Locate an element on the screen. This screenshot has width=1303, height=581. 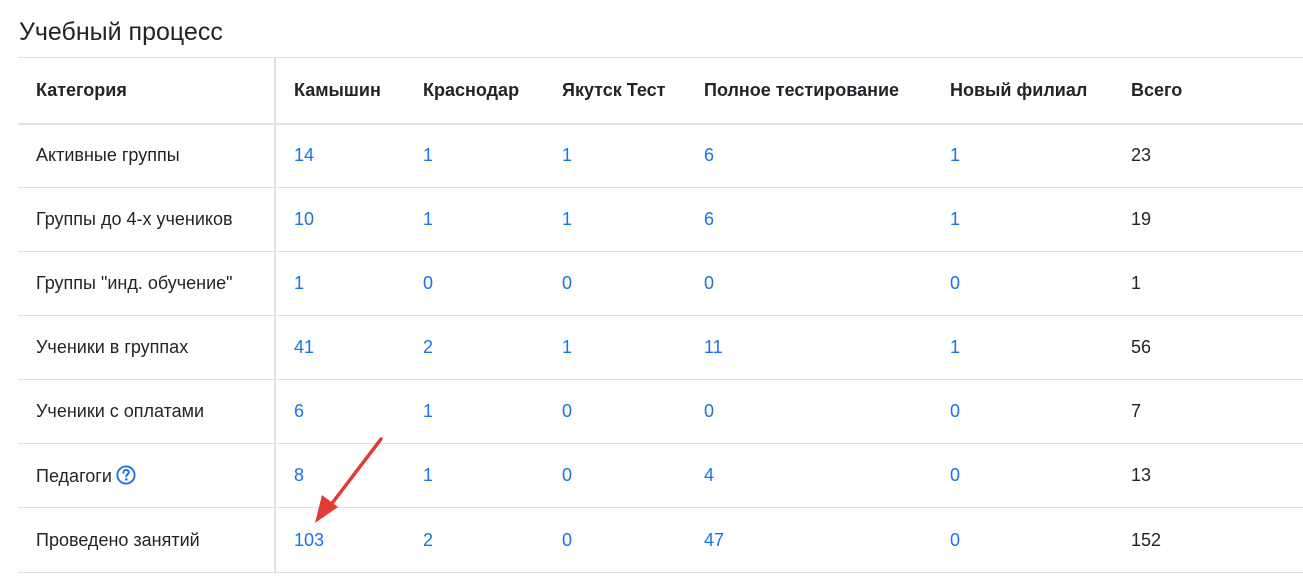
row-total: 13 is located at coordinates (1141, 475).